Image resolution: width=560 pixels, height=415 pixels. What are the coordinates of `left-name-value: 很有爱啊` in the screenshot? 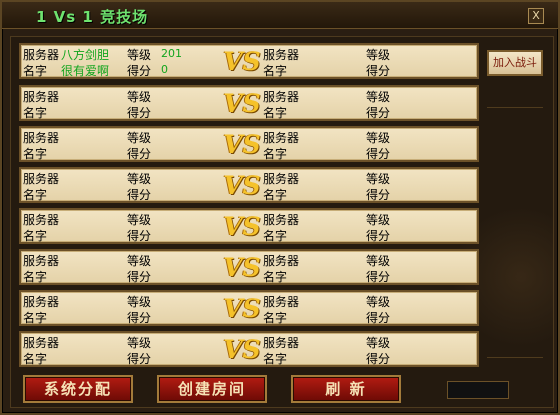 It's located at (85, 71).